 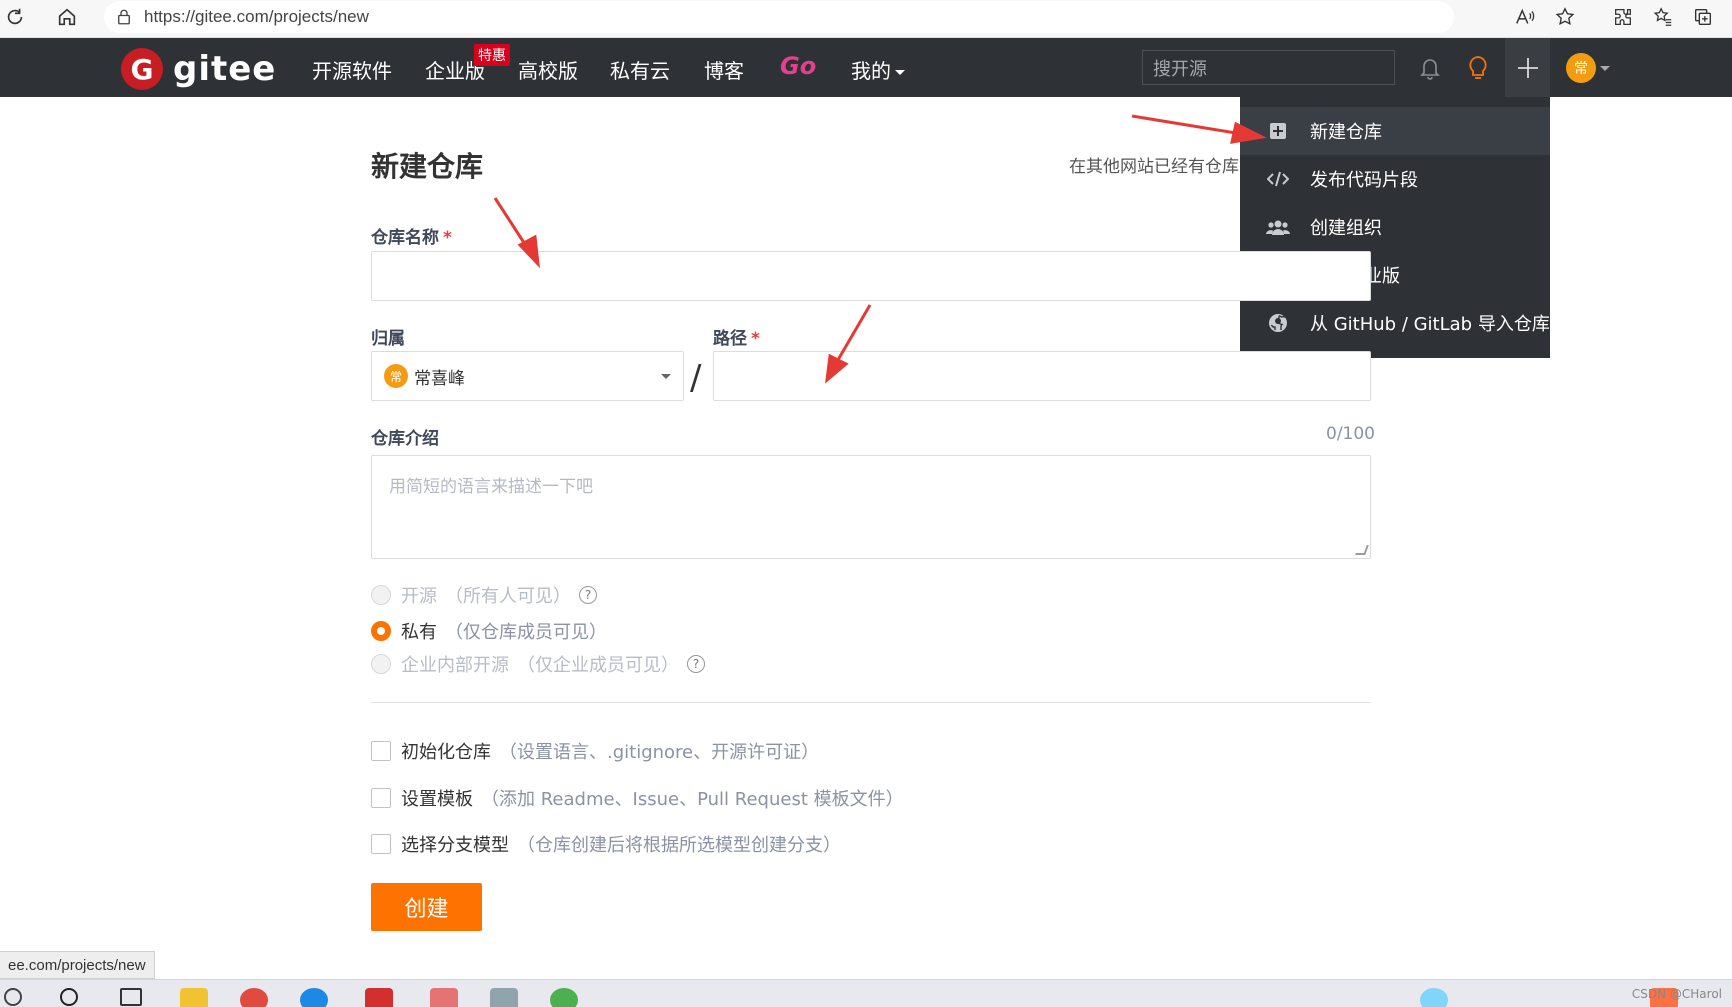 What do you see at coordinates (548, 69) in the screenshot?
I see `nav-university: 高校版` at bounding box center [548, 69].